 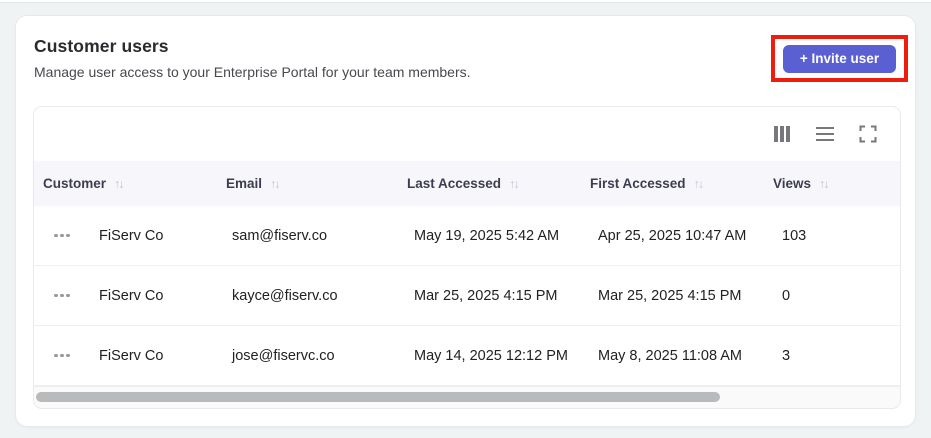 What do you see at coordinates (792, 183) in the screenshot?
I see `column-label: Views` at bounding box center [792, 183].